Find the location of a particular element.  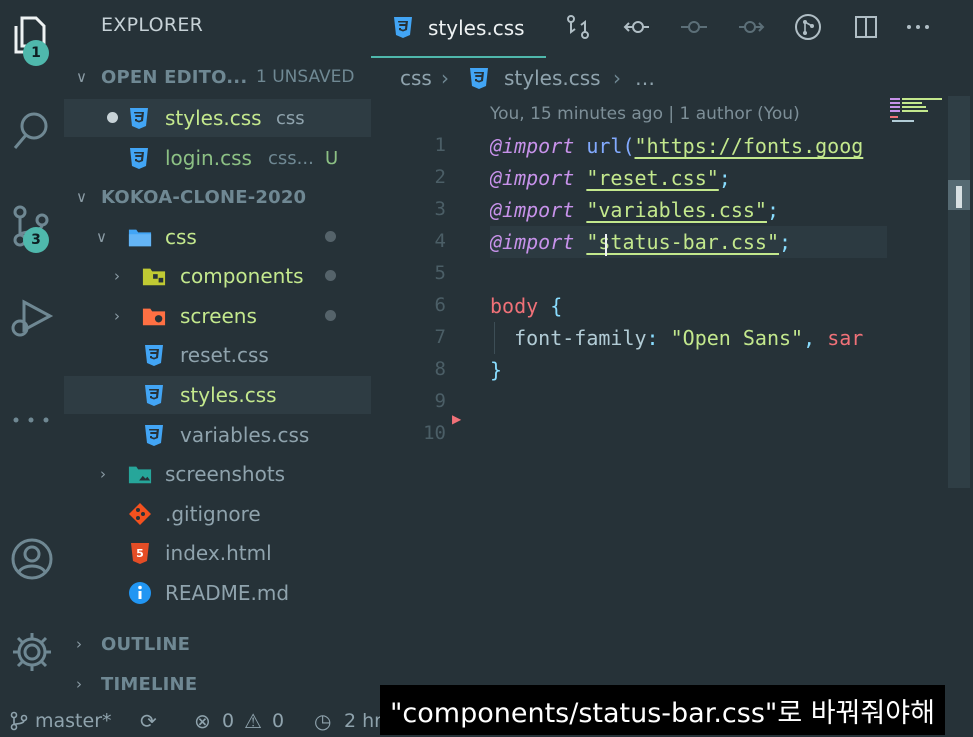

git-blame-annotation: You, 15 minutes ago | 1 author (You) is located at coordinates (645, 114).